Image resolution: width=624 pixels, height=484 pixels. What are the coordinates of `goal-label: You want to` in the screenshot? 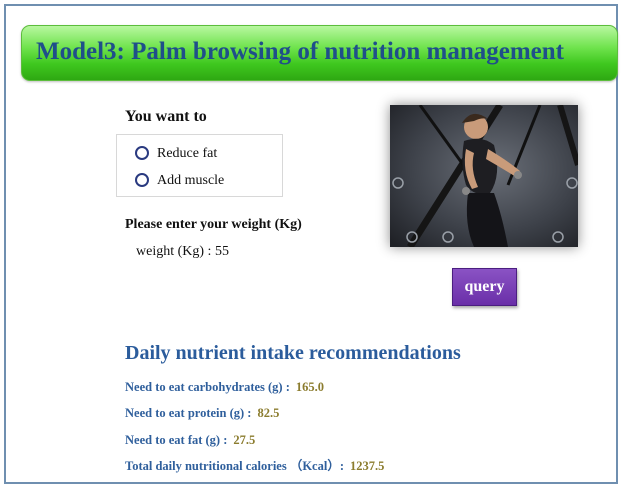 It's located at (166, 116).